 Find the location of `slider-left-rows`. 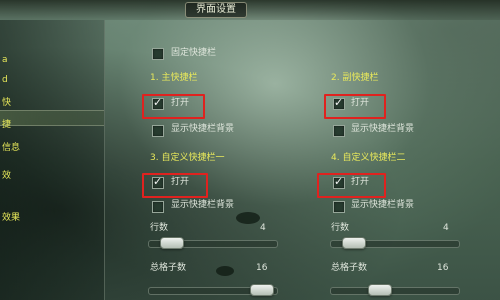

slider-left-rows is located at coordinates (213, 243).